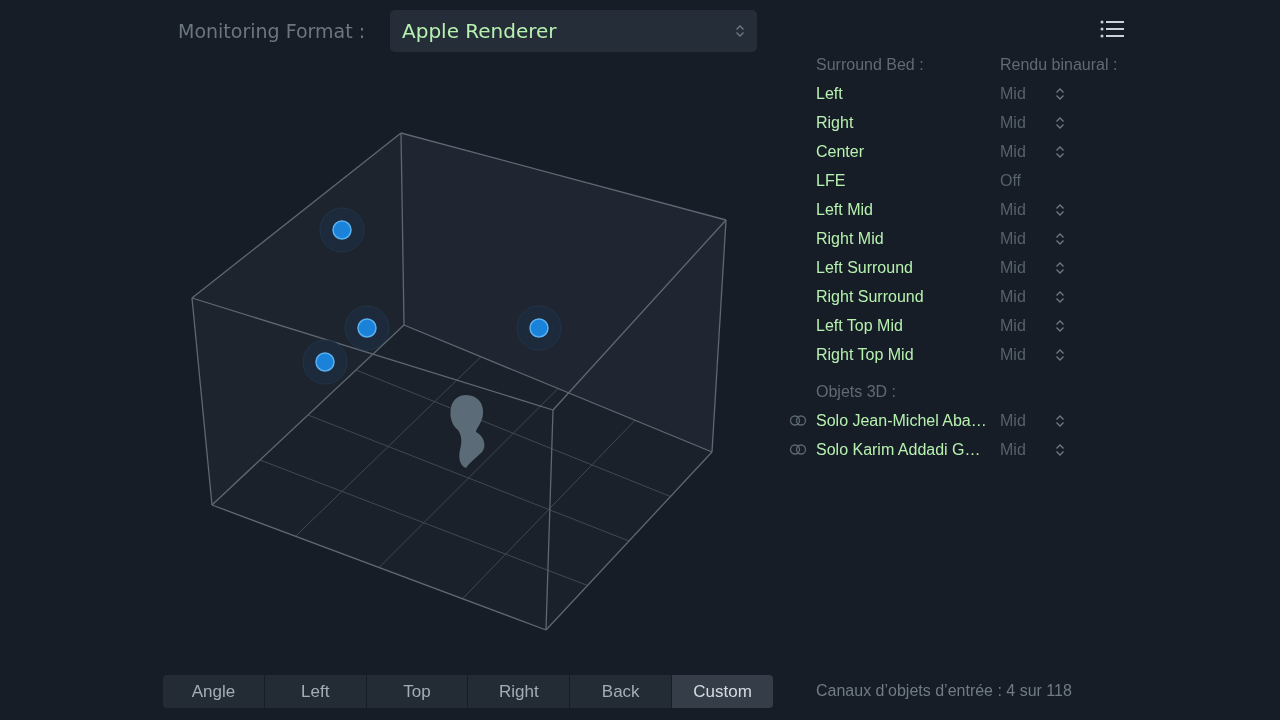 This screenshot has width=1280, height=720. I want to click on list-menu-icon, so click(1112, 29).